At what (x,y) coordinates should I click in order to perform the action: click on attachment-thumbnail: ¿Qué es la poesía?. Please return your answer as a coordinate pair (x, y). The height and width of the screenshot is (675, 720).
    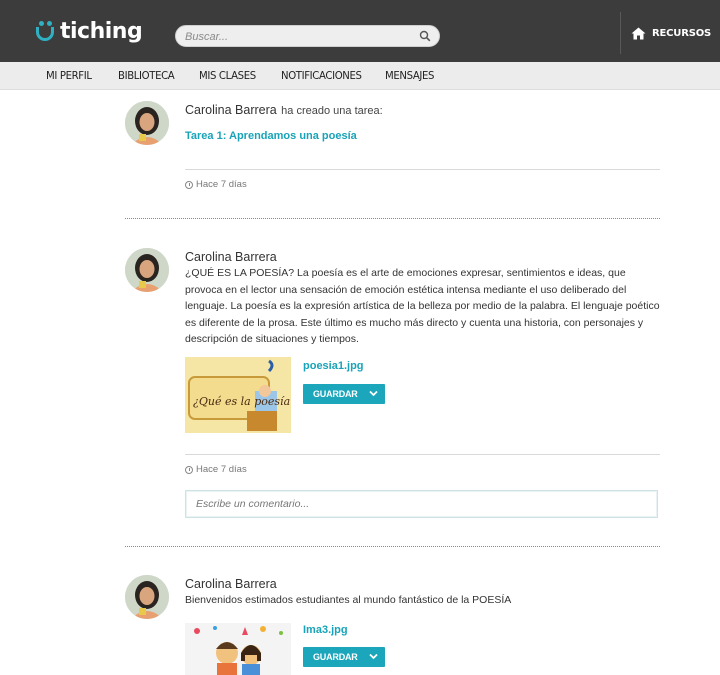
    Looking at the image, I should click on (238, 395).